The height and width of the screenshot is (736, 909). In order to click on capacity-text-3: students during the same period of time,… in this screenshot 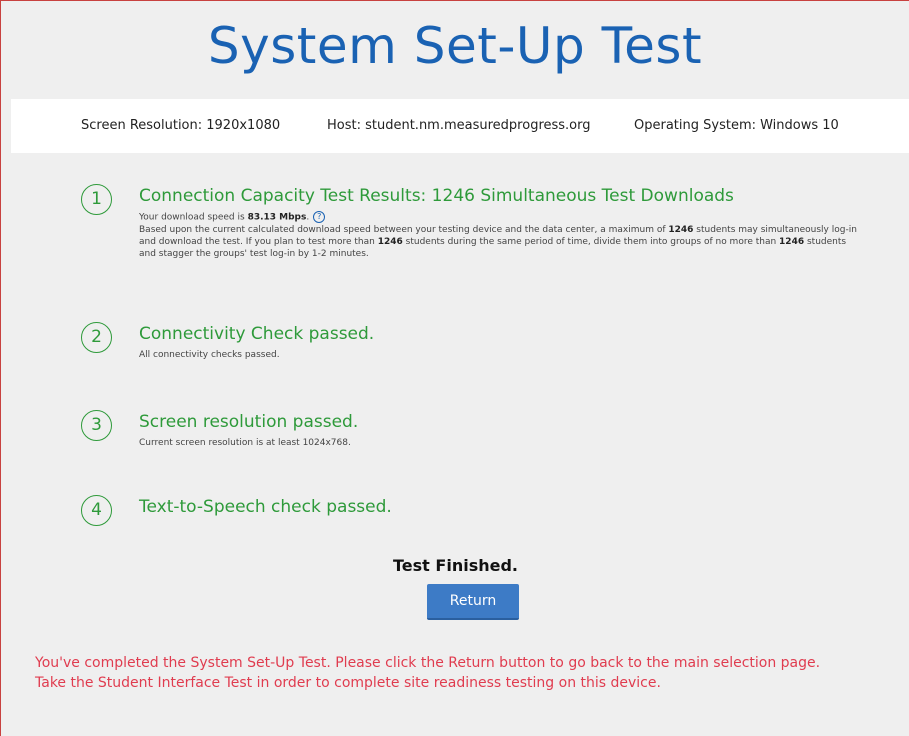, I will do `click(591, 241)`.